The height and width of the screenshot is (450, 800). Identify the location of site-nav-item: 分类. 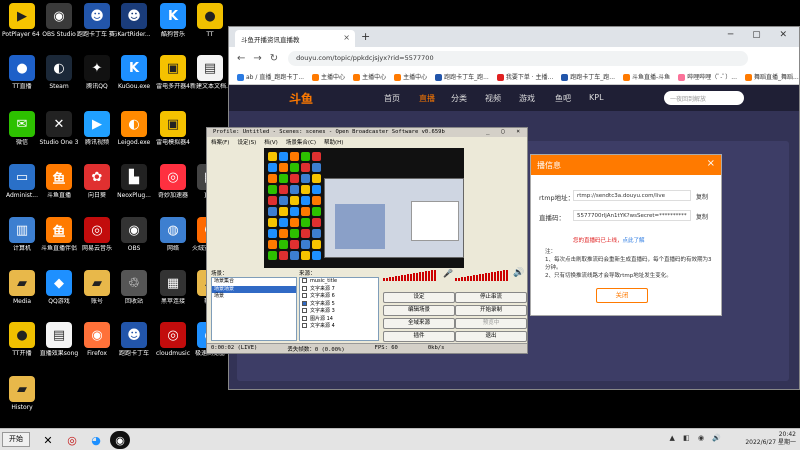
(459, 98).